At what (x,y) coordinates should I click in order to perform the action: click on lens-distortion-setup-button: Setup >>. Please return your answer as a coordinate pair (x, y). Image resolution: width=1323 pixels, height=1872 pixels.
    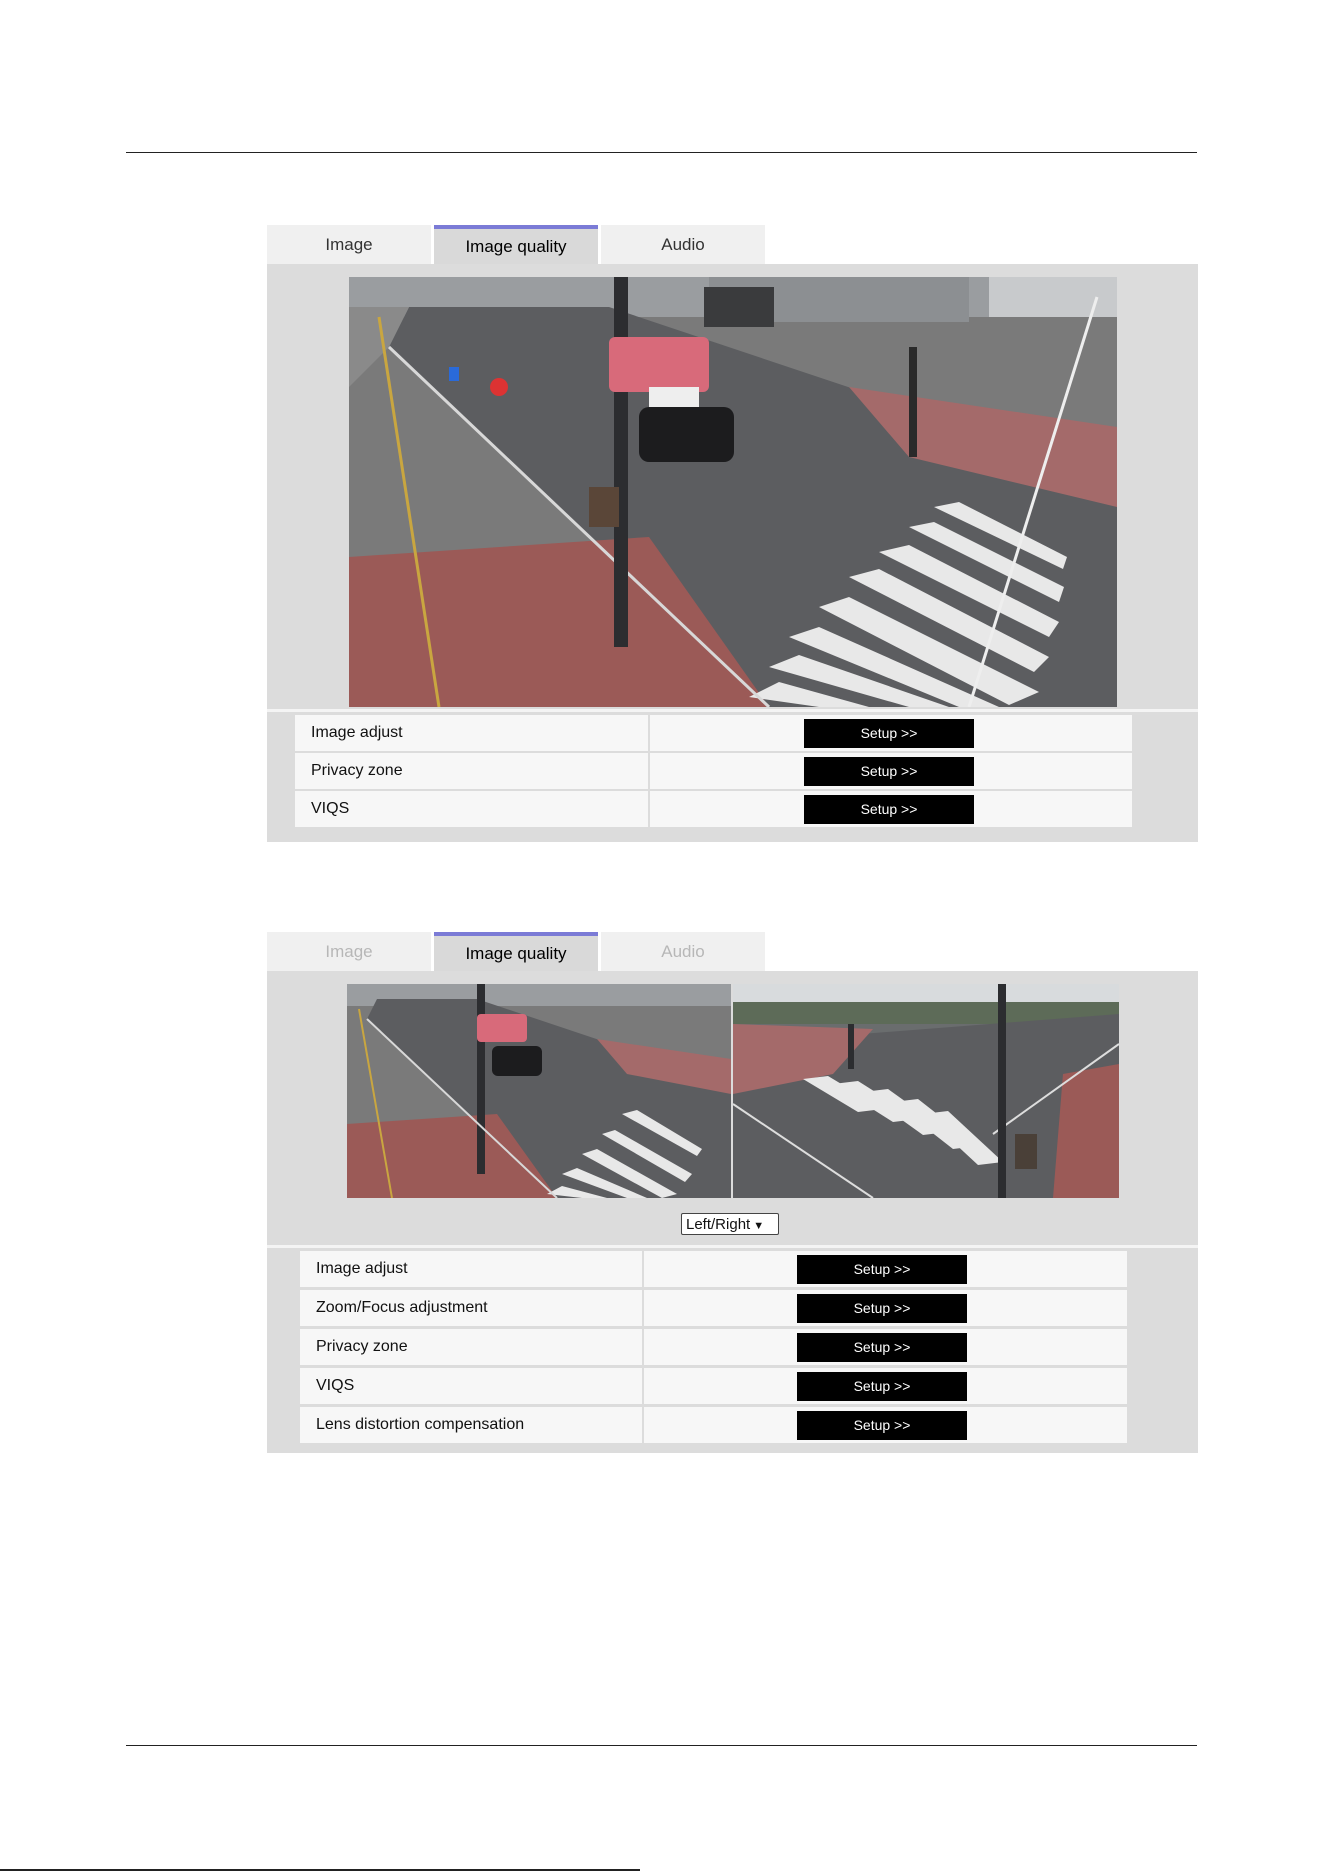
    Looking at the image, I should click on (882, 1425).